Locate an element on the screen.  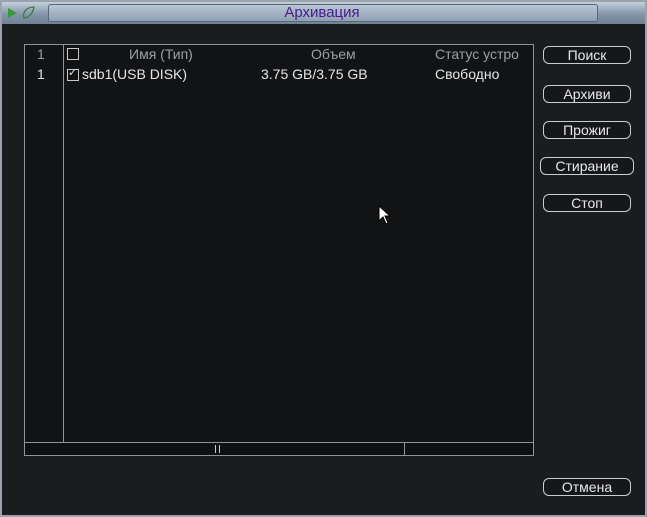
title-bar: Архивация is located at coordinates (323, 13).